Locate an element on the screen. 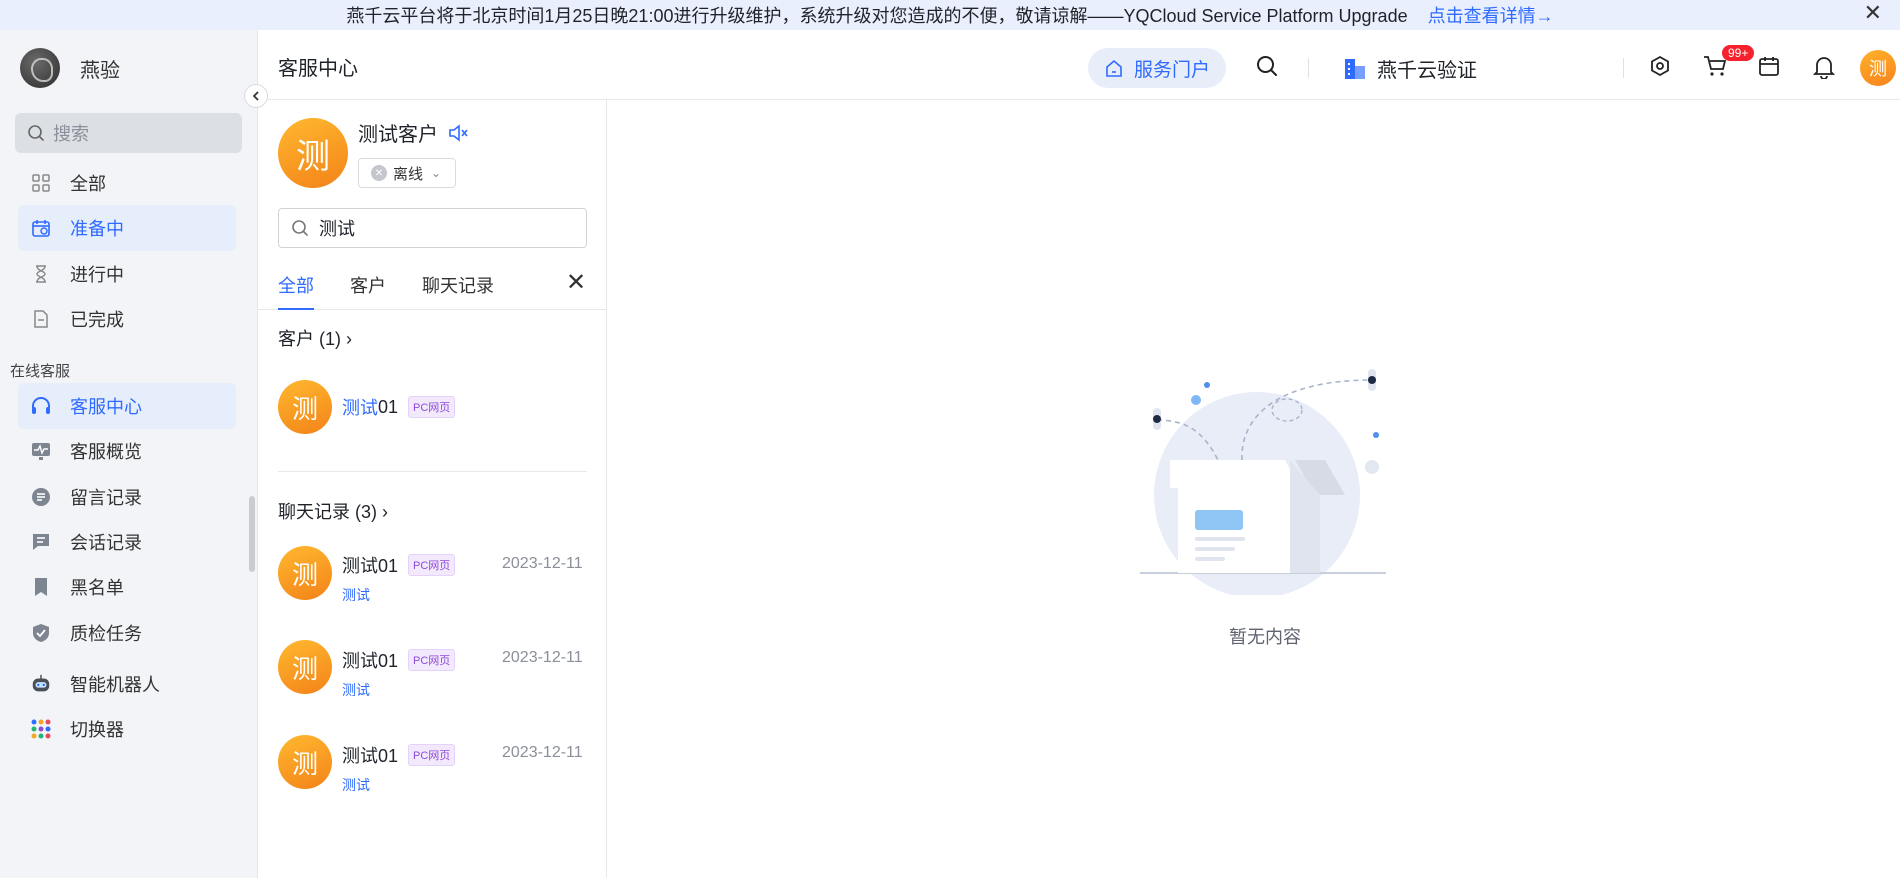  empty-state-text: 暂无内容 is located at coordinates (1265, 637).